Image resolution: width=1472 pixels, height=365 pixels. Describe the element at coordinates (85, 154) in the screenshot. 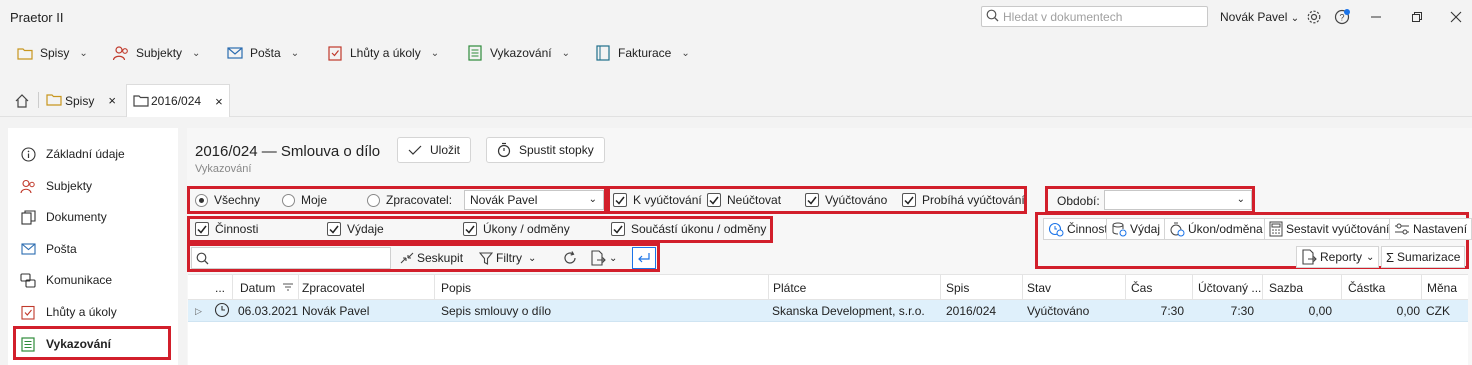

I see `sidebar-item-label: Základní údaje` at that location.